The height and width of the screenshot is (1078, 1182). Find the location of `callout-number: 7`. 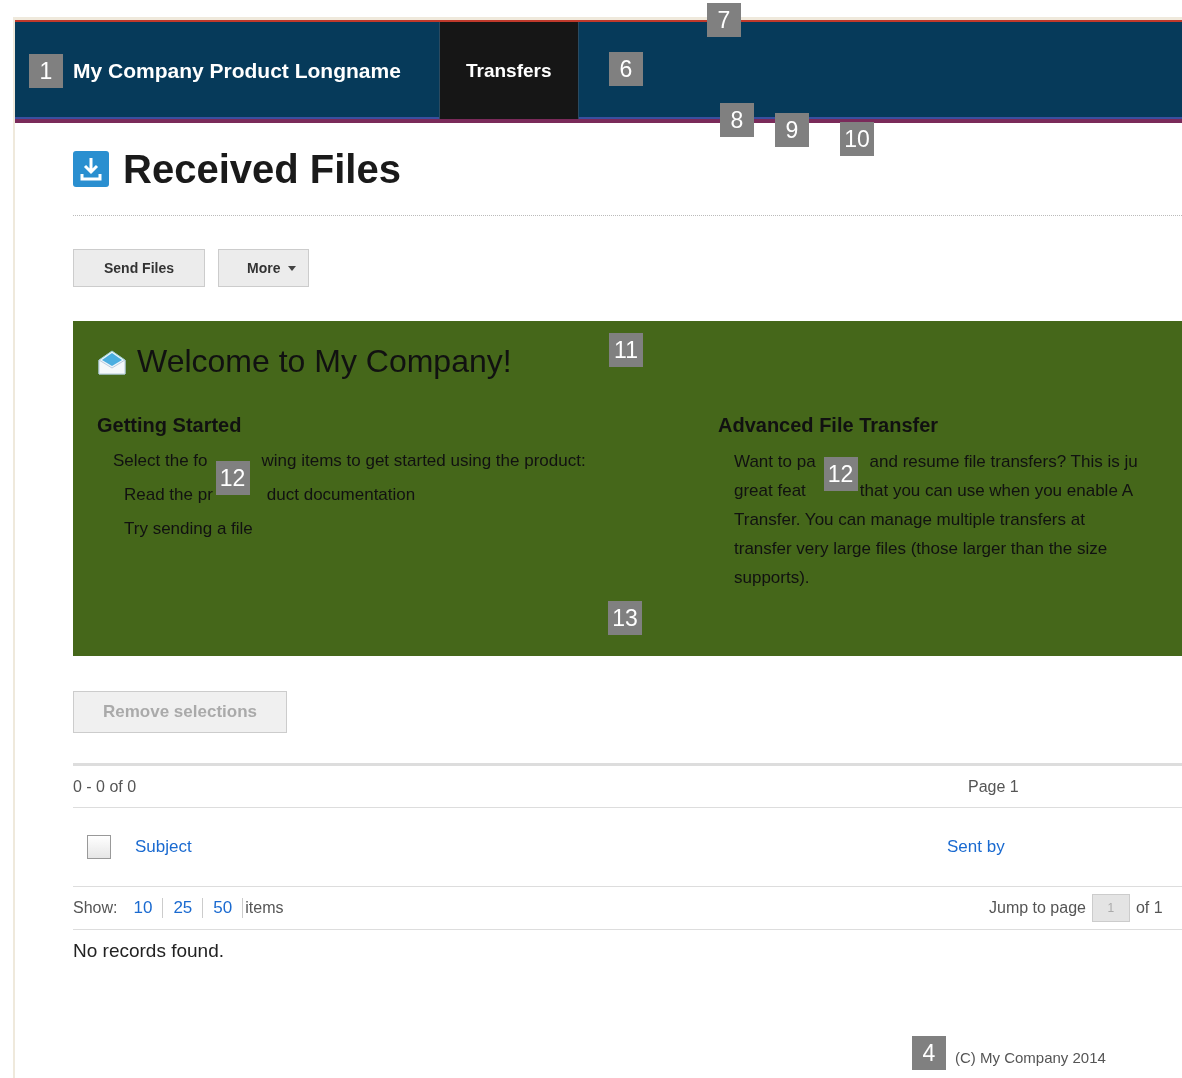

callout-number: 7 is located at coordinates (724, 20).